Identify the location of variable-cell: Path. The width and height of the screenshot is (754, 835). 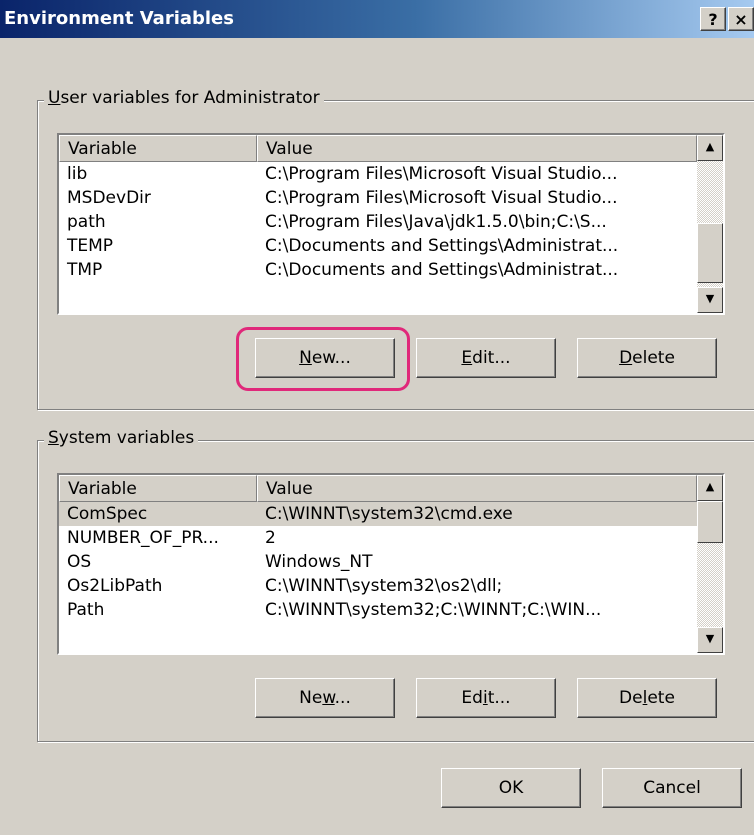
(86, 610).